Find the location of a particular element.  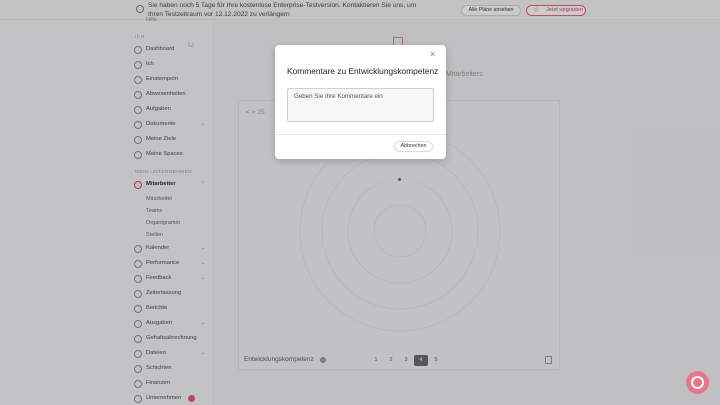

close-icon: × is located at coordinates (432, 54).